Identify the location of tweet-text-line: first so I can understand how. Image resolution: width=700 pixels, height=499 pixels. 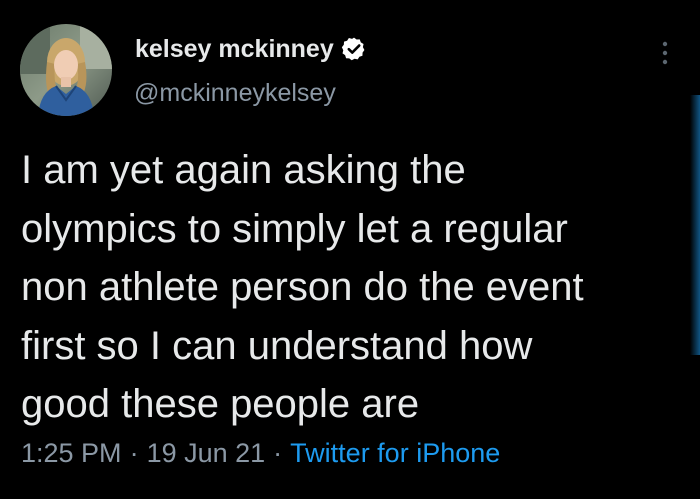
(277, 345).